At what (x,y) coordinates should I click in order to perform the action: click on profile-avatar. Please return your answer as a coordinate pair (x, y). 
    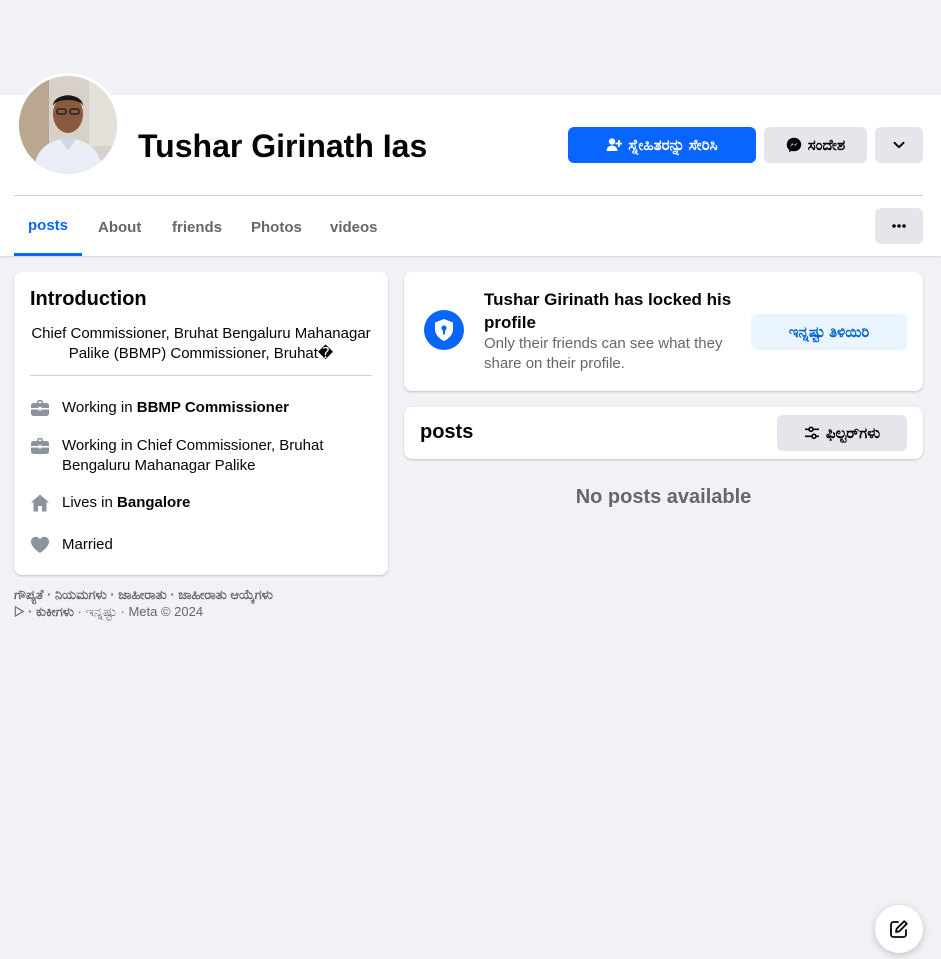
    Looking at the image, I should click on (68, 125).